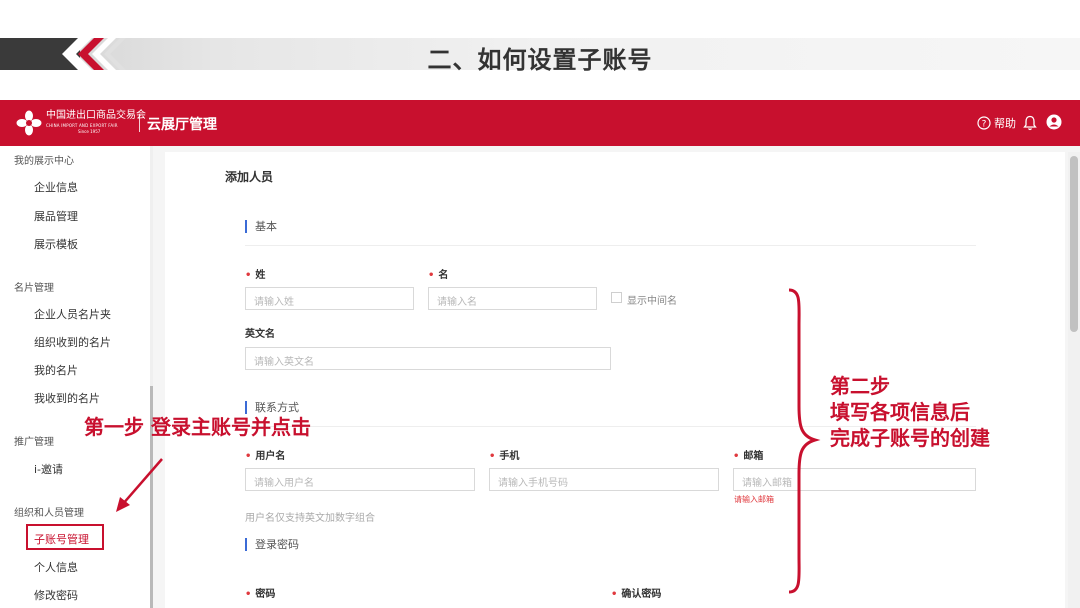  What do you see at coordinates (29, 123) in the screenshot?
I see `canton-fair-logo-icon` at bounding box center [29, 123].